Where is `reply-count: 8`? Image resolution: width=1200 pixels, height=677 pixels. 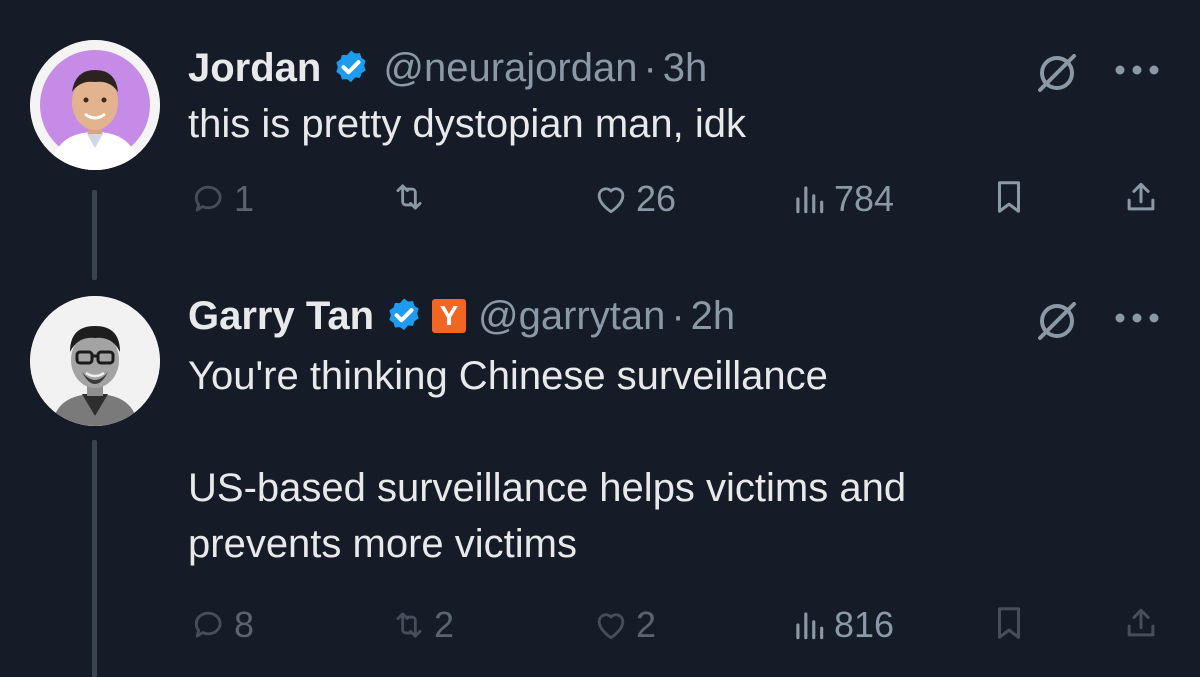 reply-count: 8 is located at coordinates (244, 624).